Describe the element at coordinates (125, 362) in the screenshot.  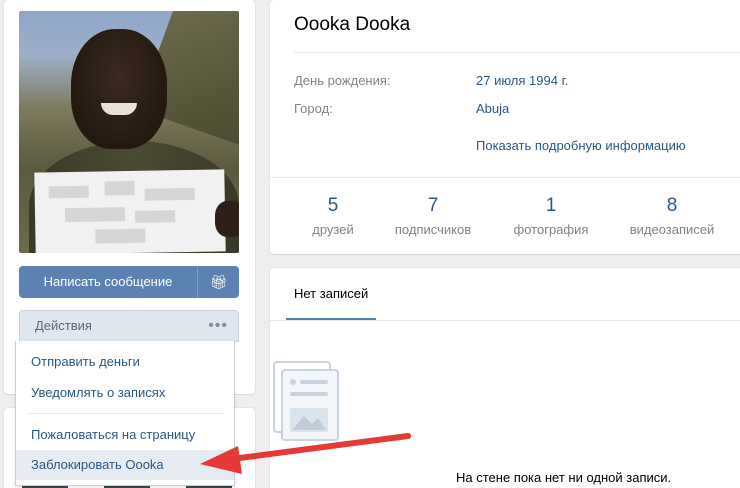
I see `menu-item-send-money: Отправить деньги` at that location.